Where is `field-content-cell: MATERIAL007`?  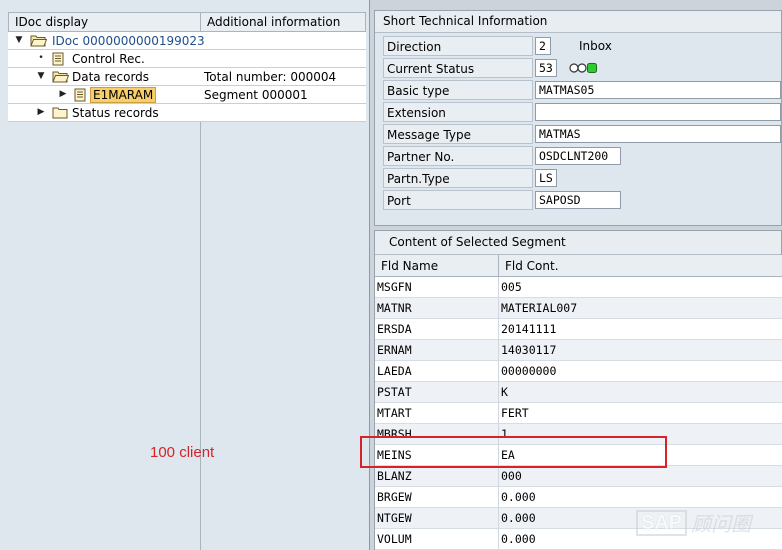
field-content-cell: MATERIAL007 is located at coordinates (539, 308).